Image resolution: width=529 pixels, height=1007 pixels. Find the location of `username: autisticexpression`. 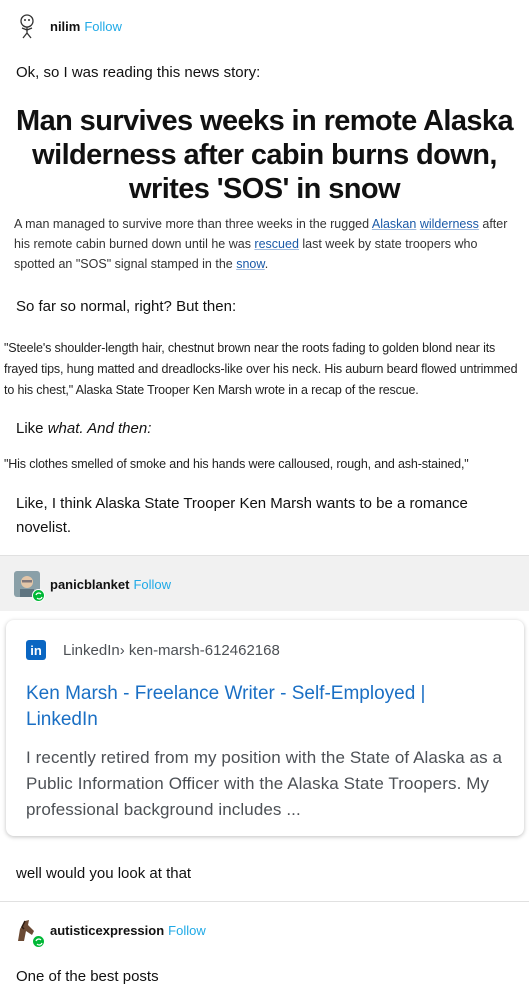

username: autisticexpression is located at coordinates (107, 930).